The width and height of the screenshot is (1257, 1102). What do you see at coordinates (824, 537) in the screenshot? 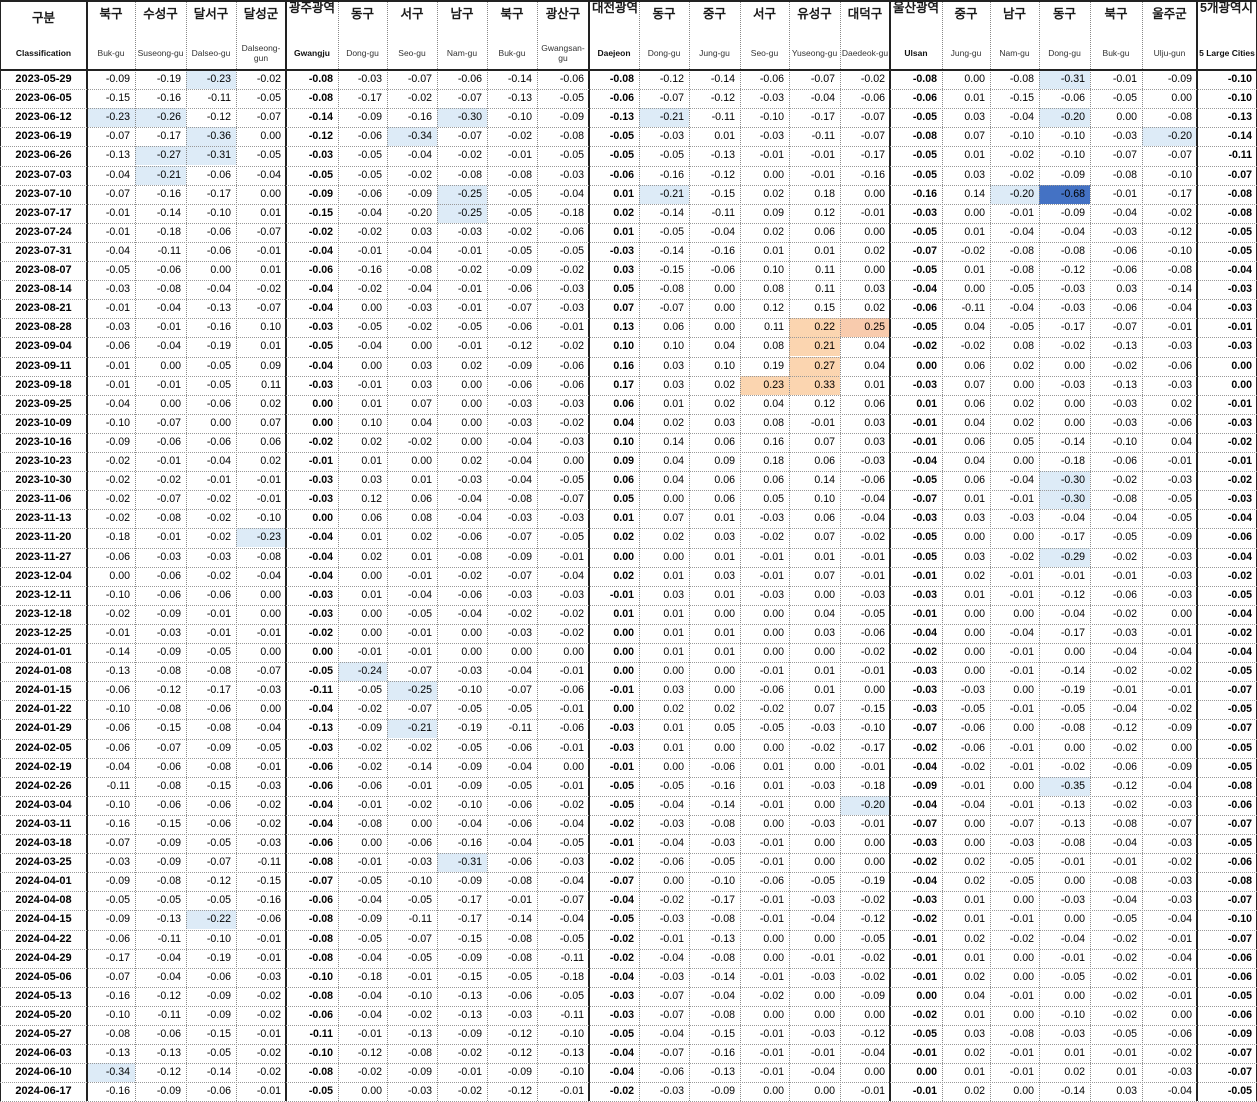
I see `table-cell: 0.07` at bounding box center [824, 537].